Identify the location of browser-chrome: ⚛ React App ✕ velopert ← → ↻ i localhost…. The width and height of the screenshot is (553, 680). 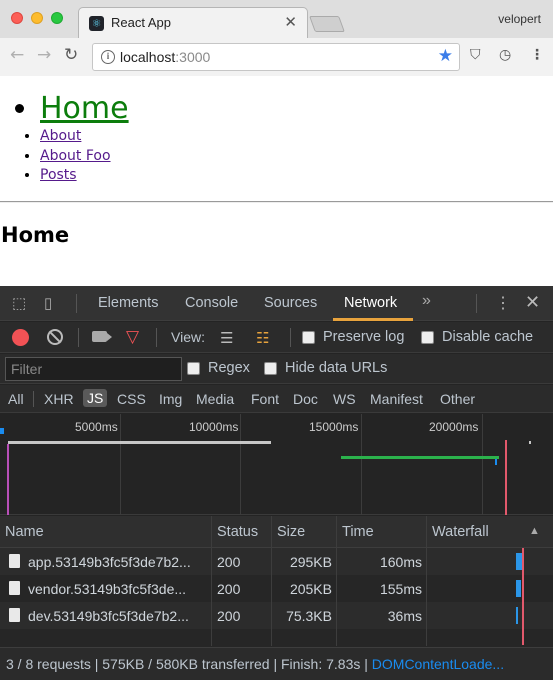
(276, 38).